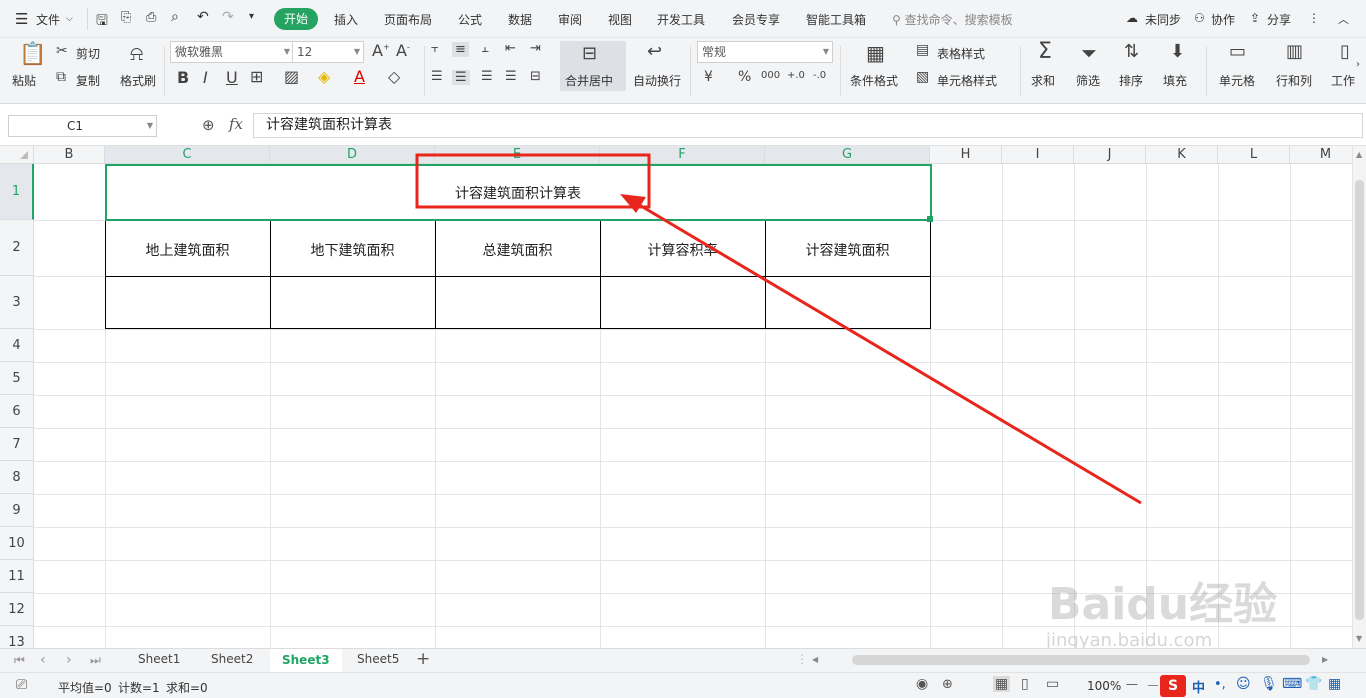 The image size is (1366, 698). What do you see at coordinates (21, 685) in the screenshot?
I see `macro-record-icon: ⎚` at bounding box center [21, 685].